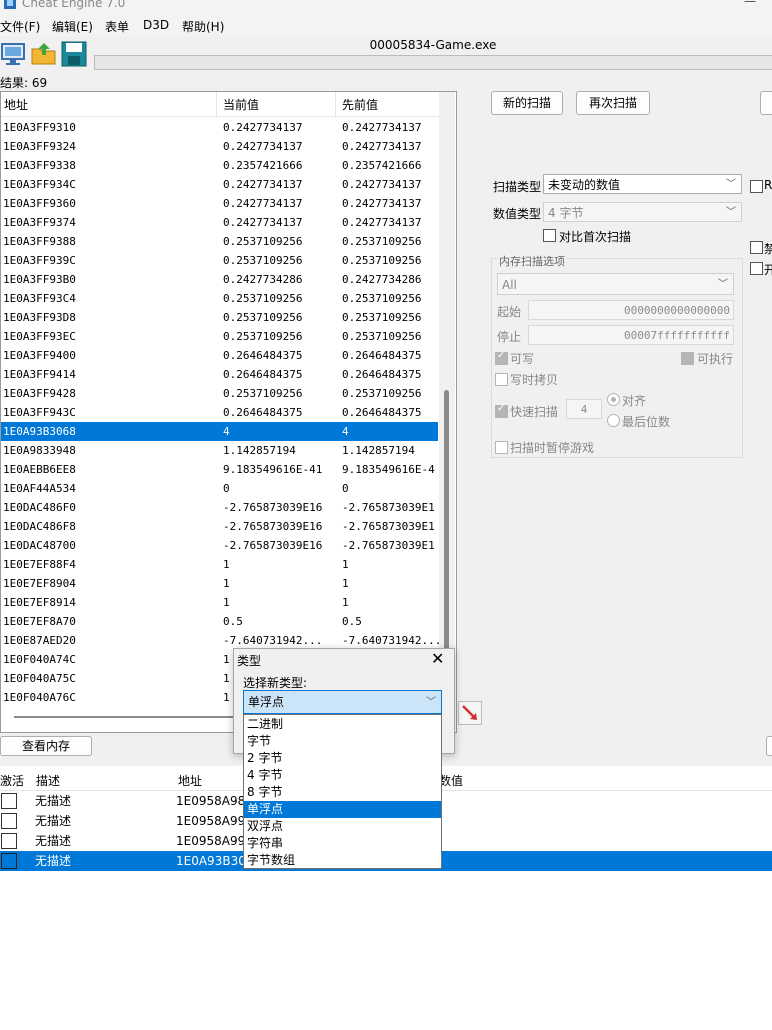  Describe the element at coordinates (382, 374) in the screenshot. I see `row-previous-value: 0.2646484375` at that location.